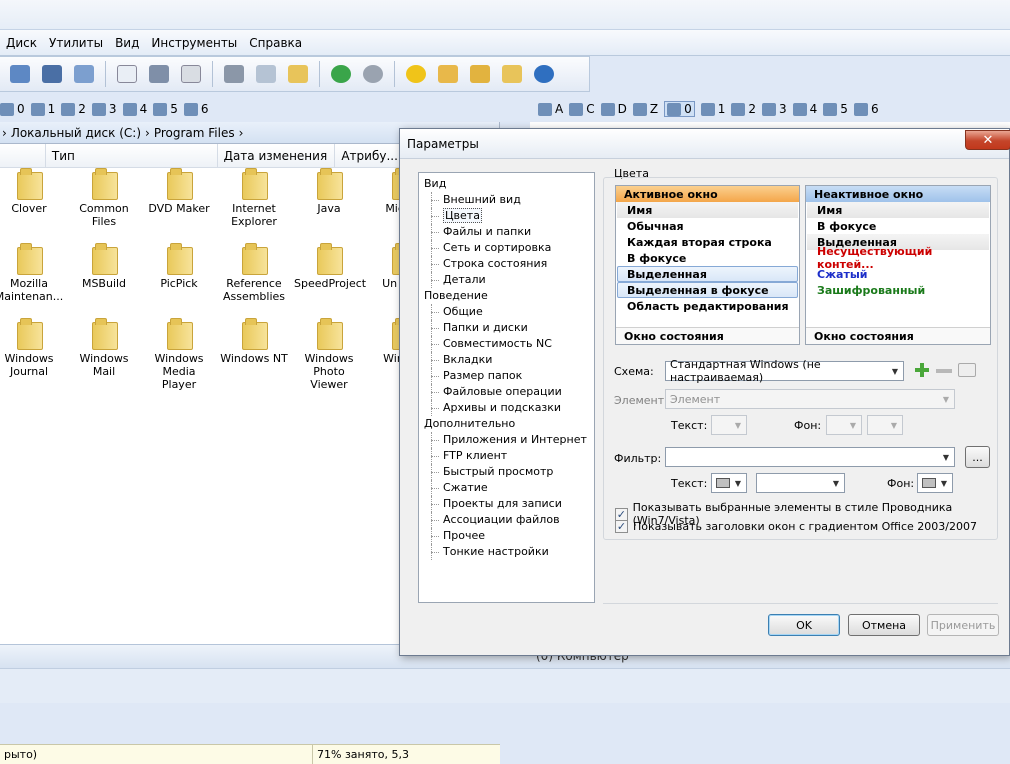  What do you see at coordinates (935, 483) in the screenshot?
I see `filter-bg-color-picker: ▼` at bounding box center [935, 483].